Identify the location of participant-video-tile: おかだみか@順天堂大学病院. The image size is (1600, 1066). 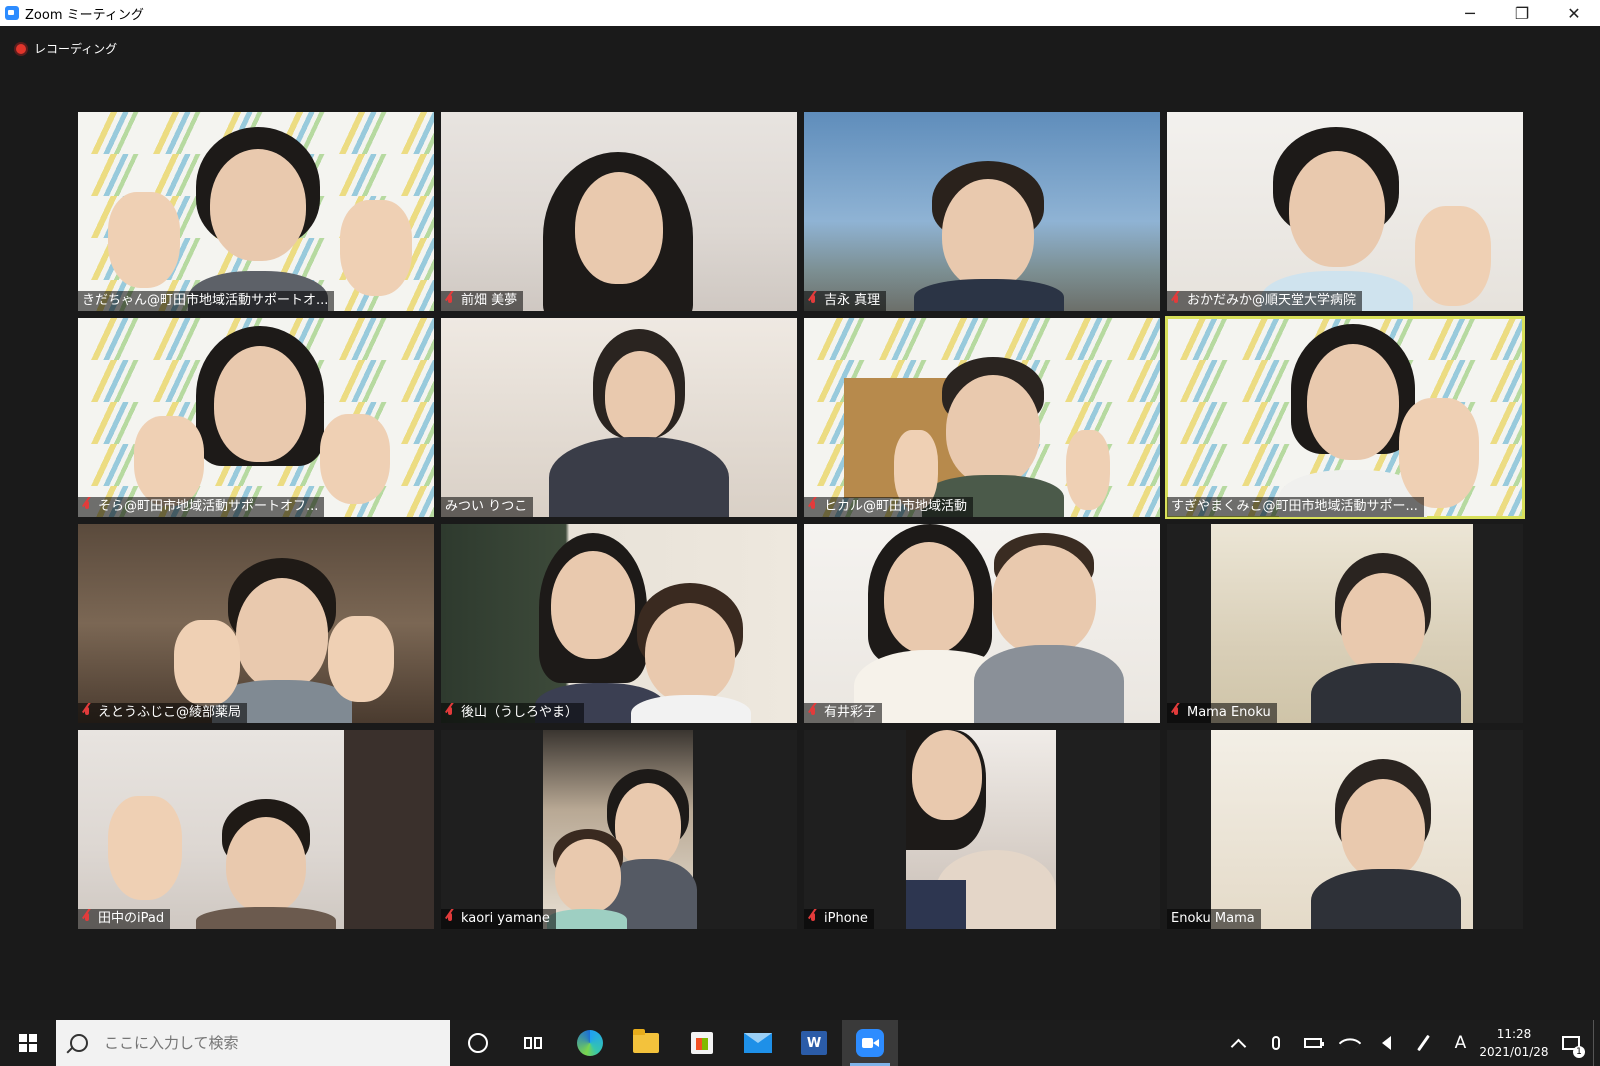
(1345, 211).